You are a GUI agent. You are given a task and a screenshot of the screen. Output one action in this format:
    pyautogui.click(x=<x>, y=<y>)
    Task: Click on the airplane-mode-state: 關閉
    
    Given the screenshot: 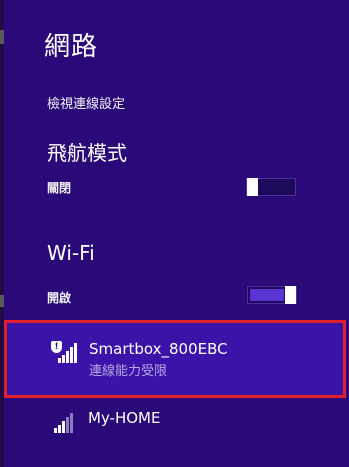 What is the action you would take?
    pyautogui.click(x=59, y=188)
    